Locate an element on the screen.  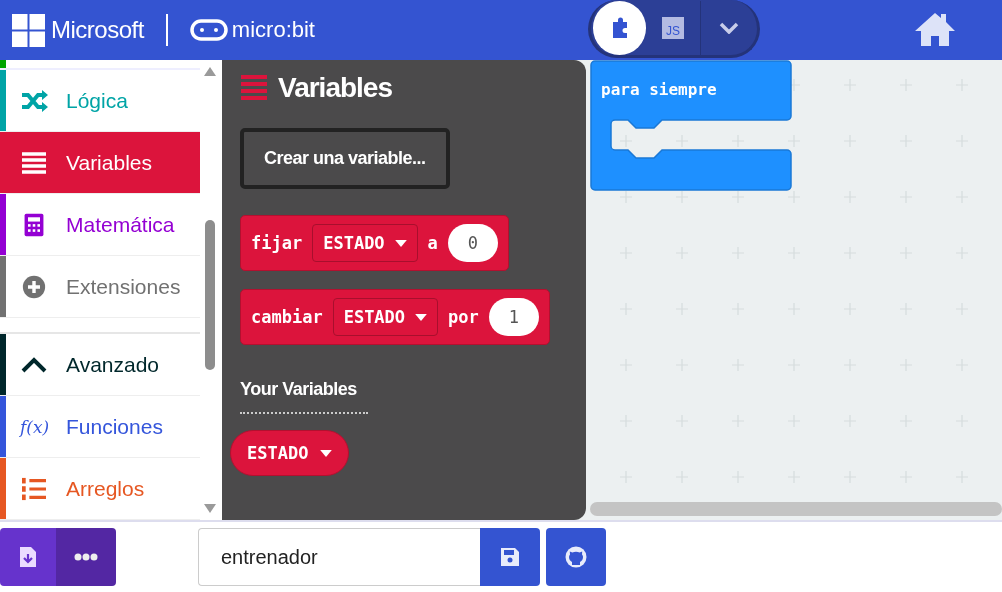
block-keyword: por is located at coordinates (463, 317).